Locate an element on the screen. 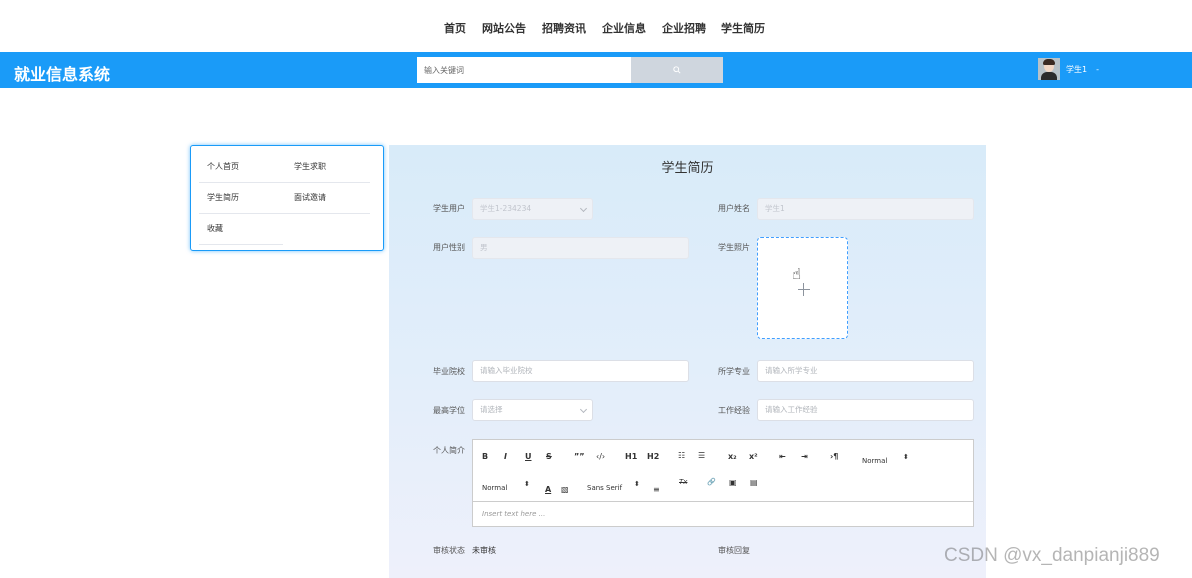 The height and width of the screenshot is (578, 1192). school-field: 请输入毕业院校 is located at coordinates (580, 371).